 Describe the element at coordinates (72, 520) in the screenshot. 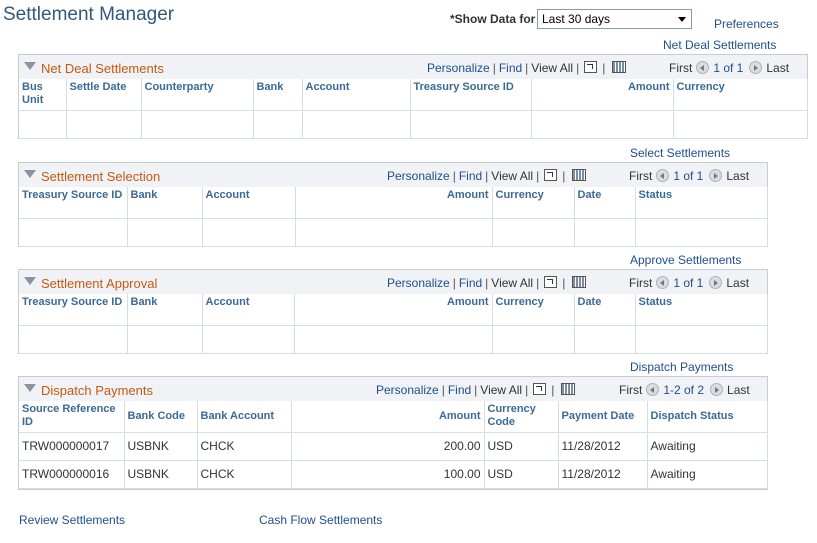

I see `review-settlements-link: Review Settlements` at that location.